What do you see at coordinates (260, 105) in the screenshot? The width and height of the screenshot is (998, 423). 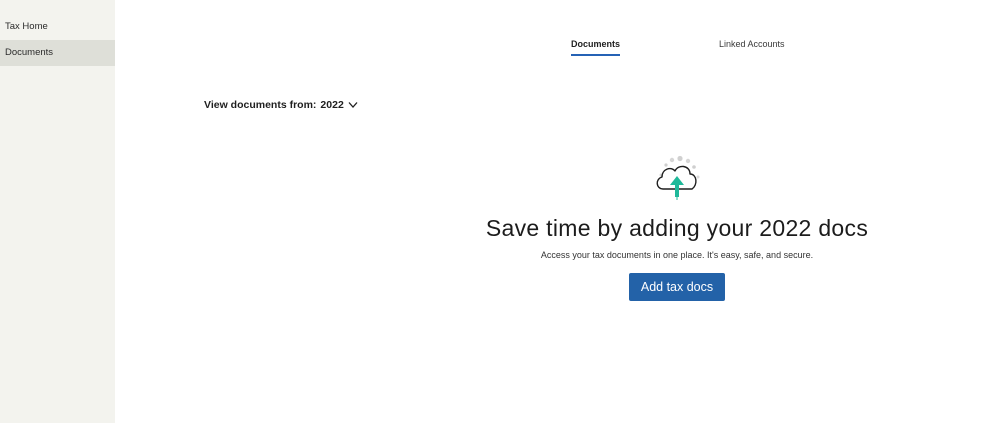 I see `year-filter-label: View documents from:` at bounding box center [260, 105].